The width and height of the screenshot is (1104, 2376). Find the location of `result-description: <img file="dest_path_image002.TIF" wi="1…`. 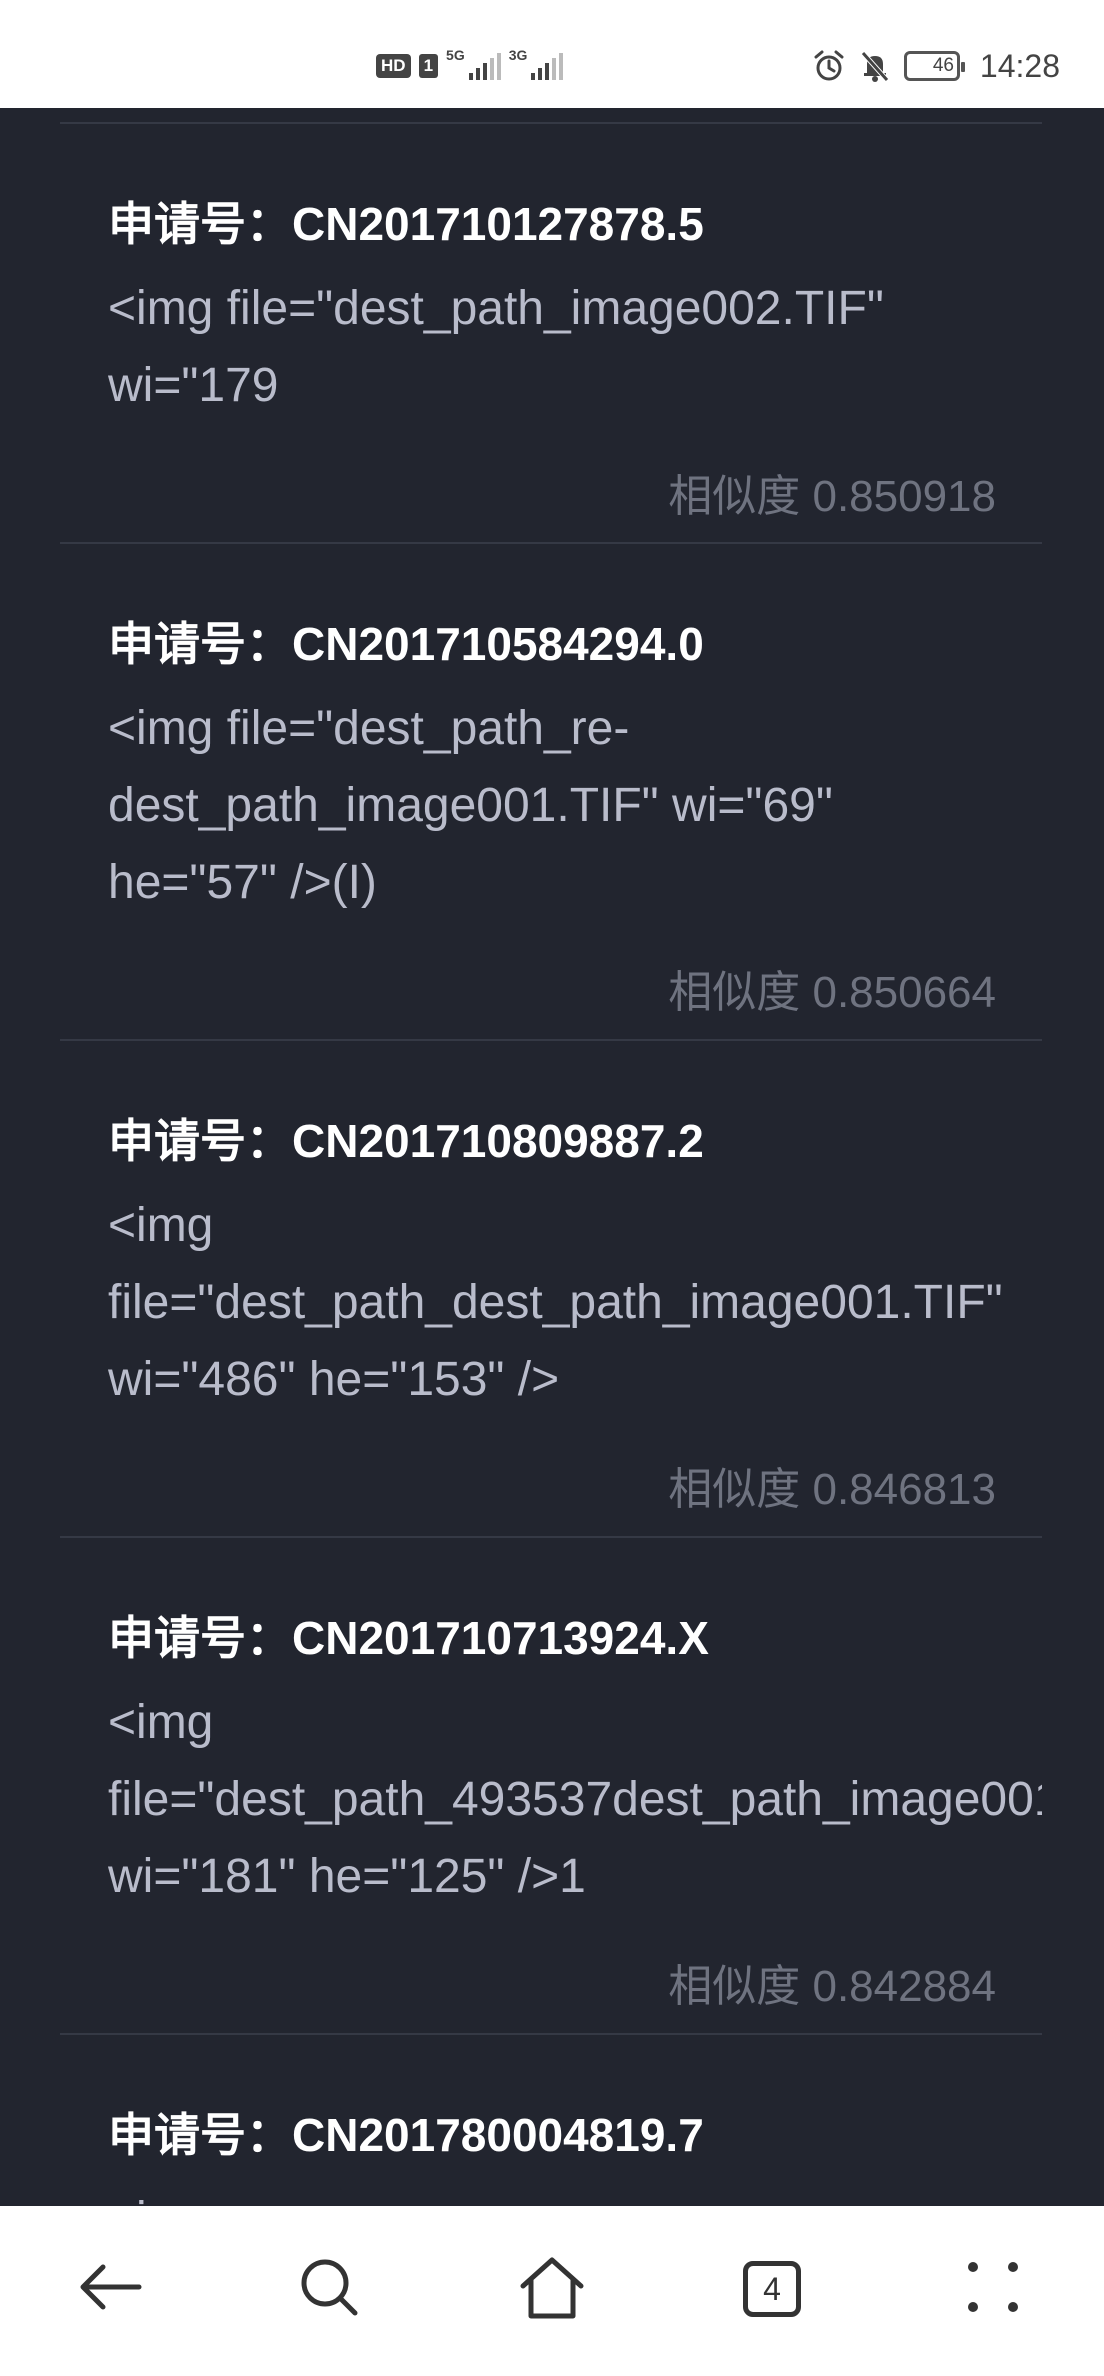

result-description: <img file="dest_path_image002.TIF" wi="1… is located at coordinates (496, 347).